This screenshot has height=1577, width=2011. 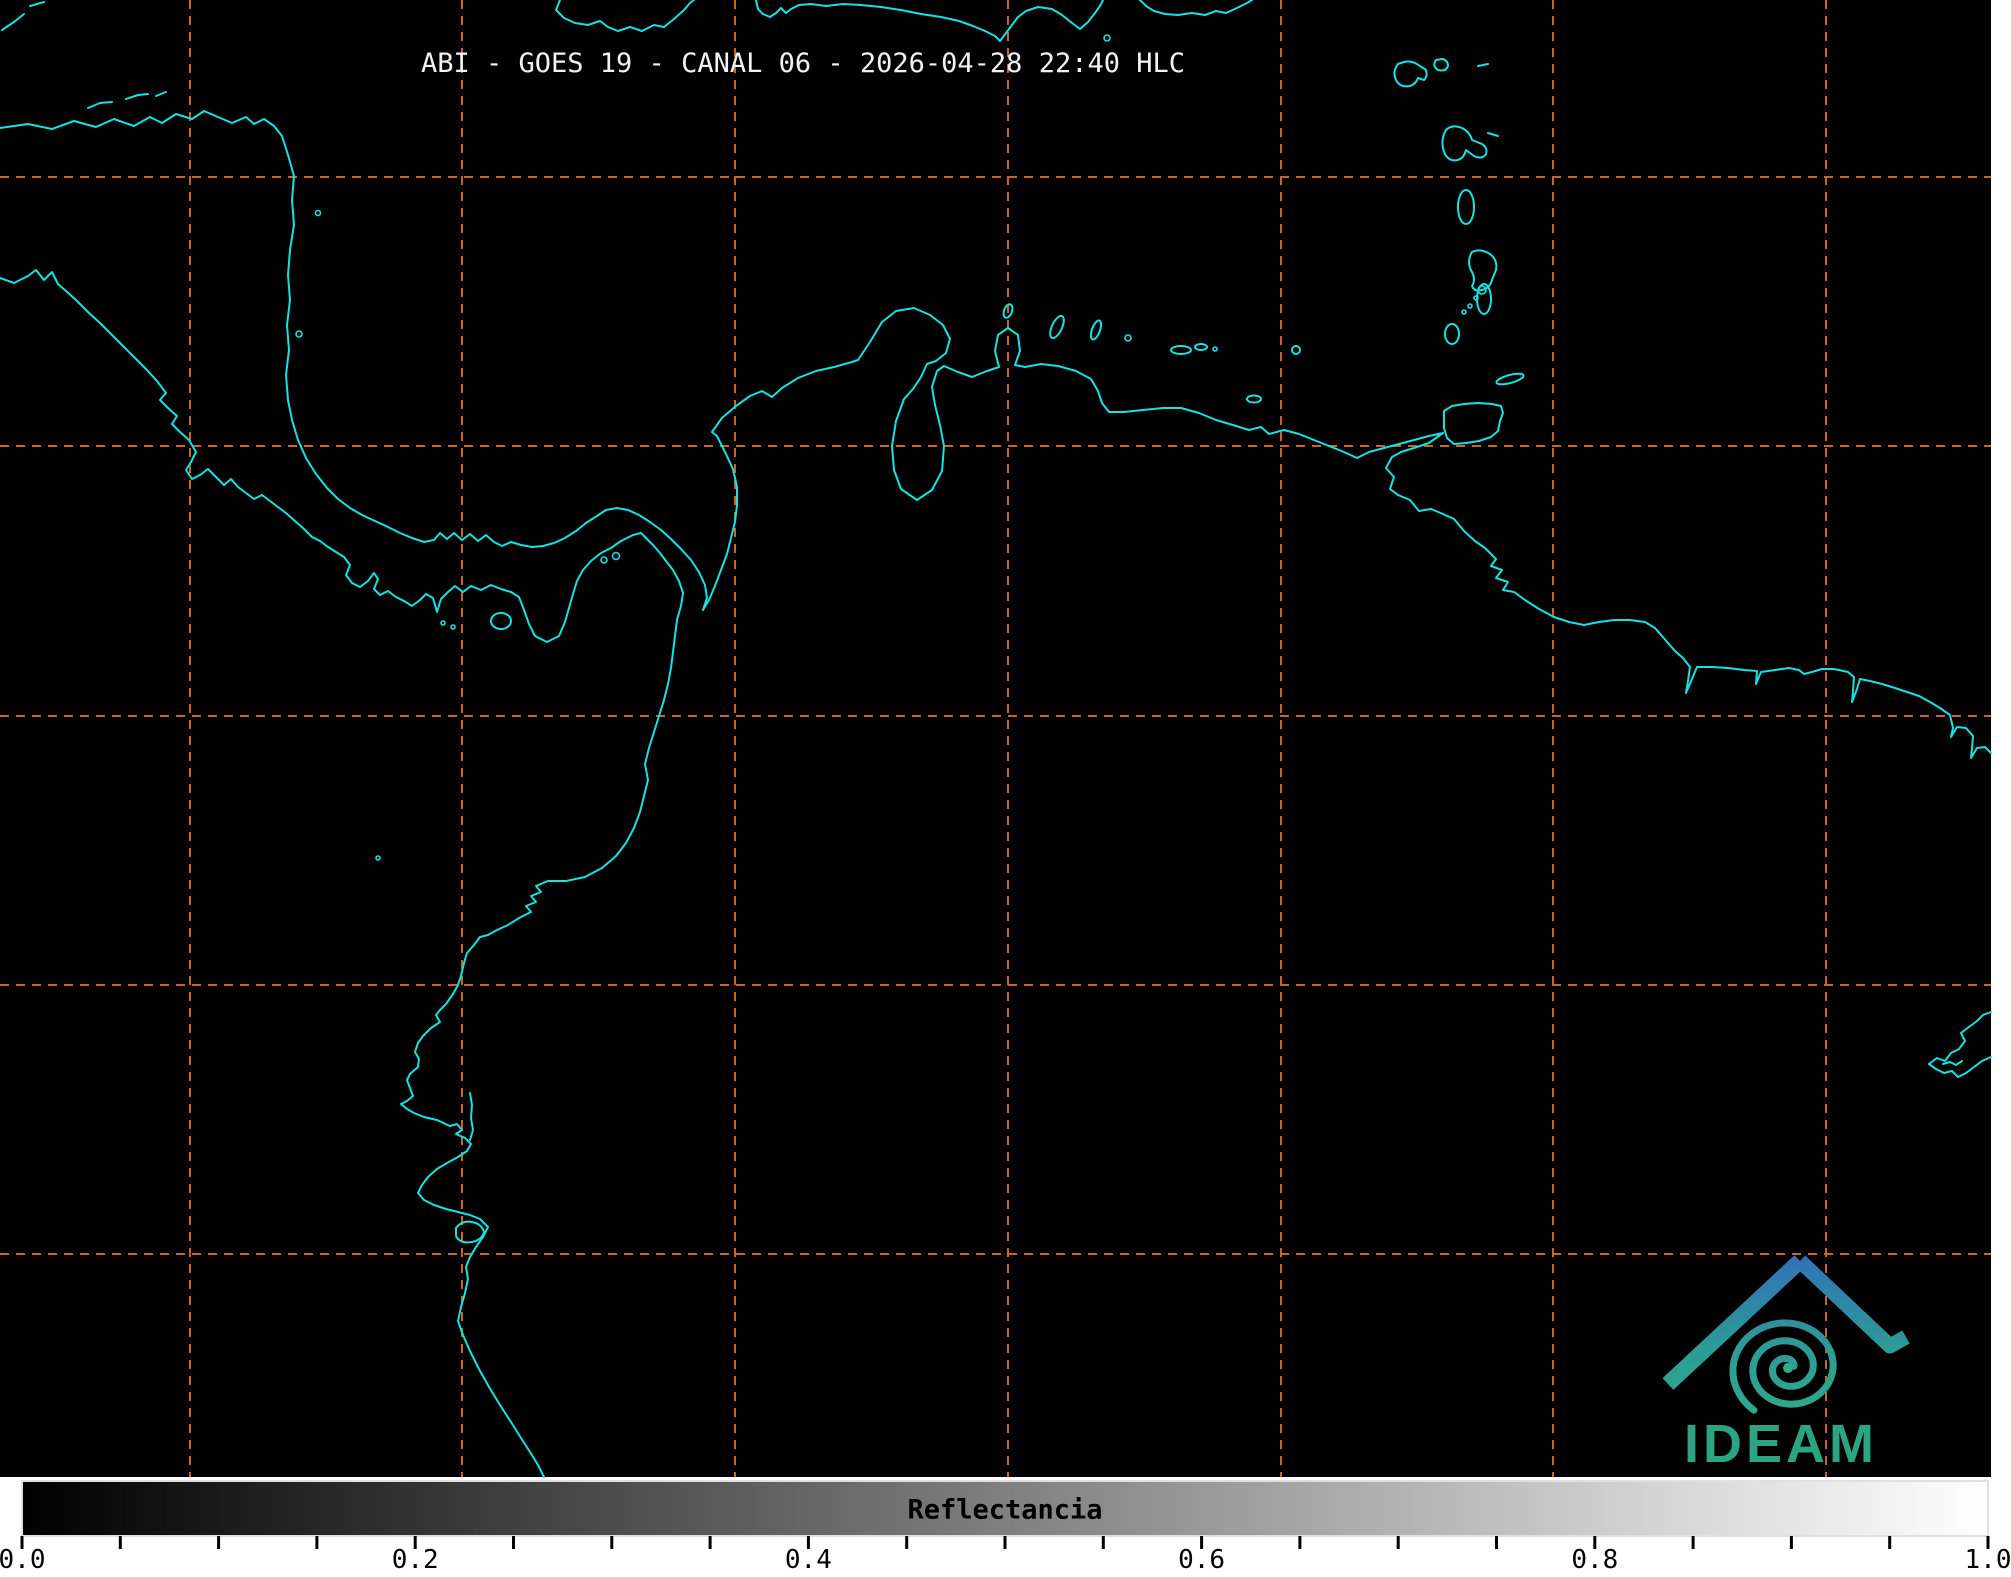 What do you see at coordinates (22, 1560) in the screenshot?
I see `colorbar-tick-label: 0.0` at bounding box center [22, 1560].